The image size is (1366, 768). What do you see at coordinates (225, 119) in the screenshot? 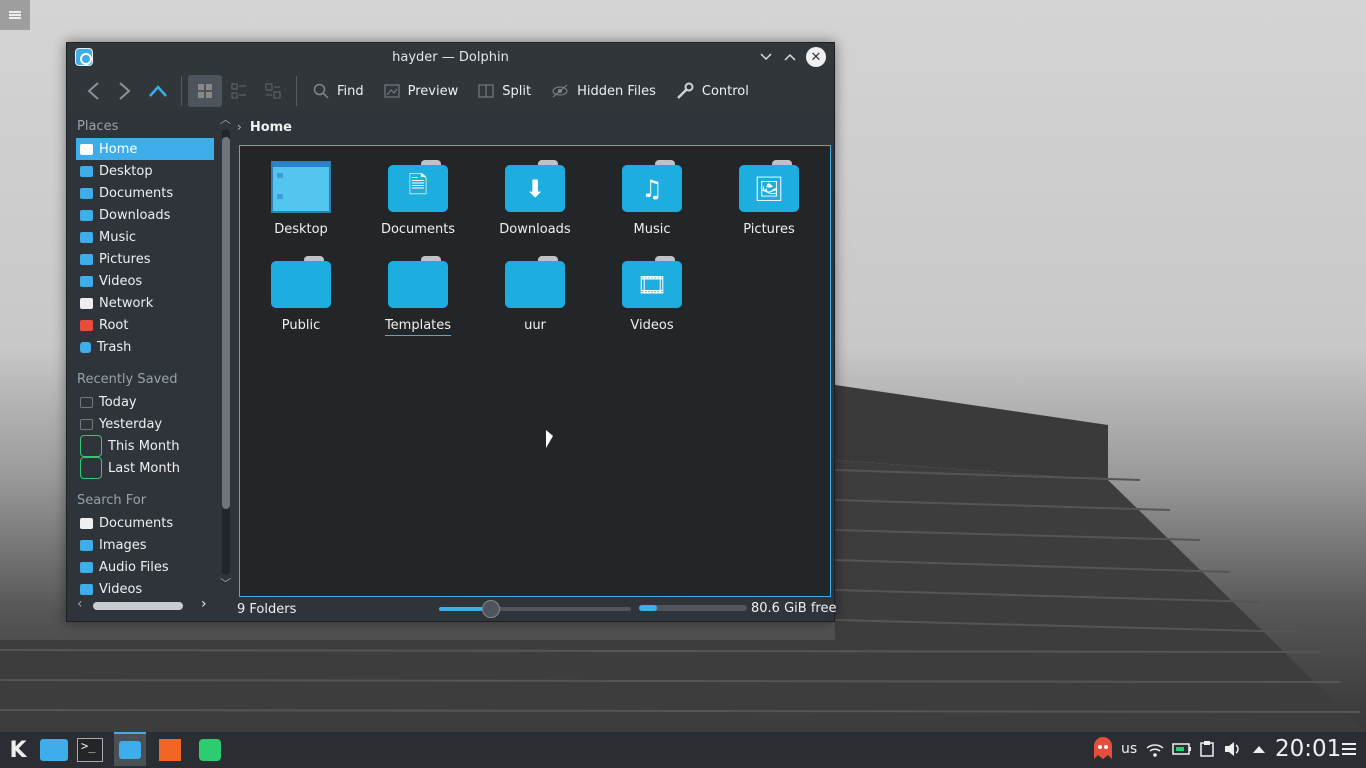
I see `chevron-up-icon: ︿` at bounding box center [225, 119].